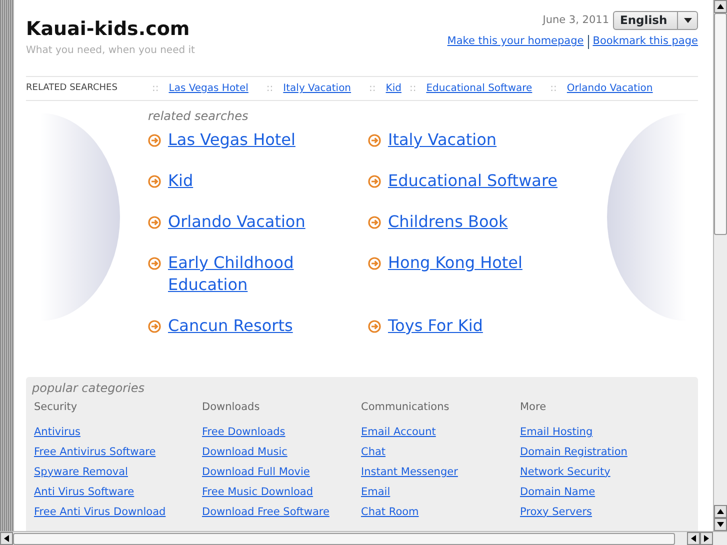  What do you see at coordinates (375, 492) in the screenshot?
I see `category-link: Email` at bounding box center [375, 492].